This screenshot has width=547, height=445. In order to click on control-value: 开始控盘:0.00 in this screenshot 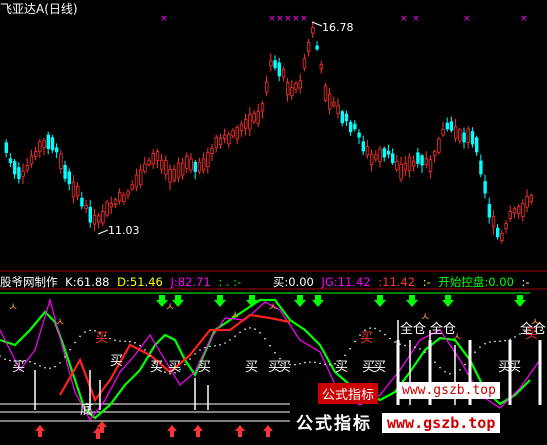, I will do `click(476, 282)`.